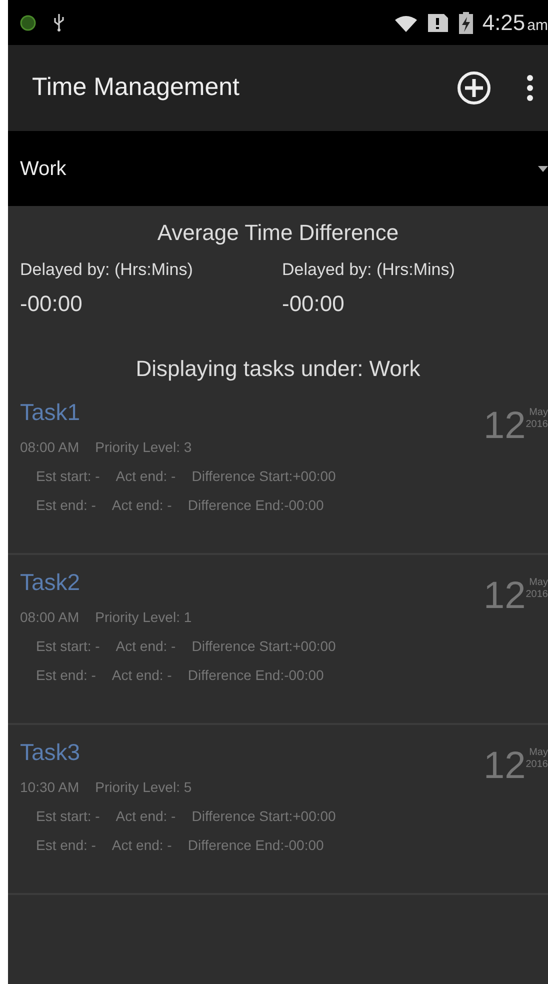  I want to click on overflow-menu-icon, so click(530, 88).